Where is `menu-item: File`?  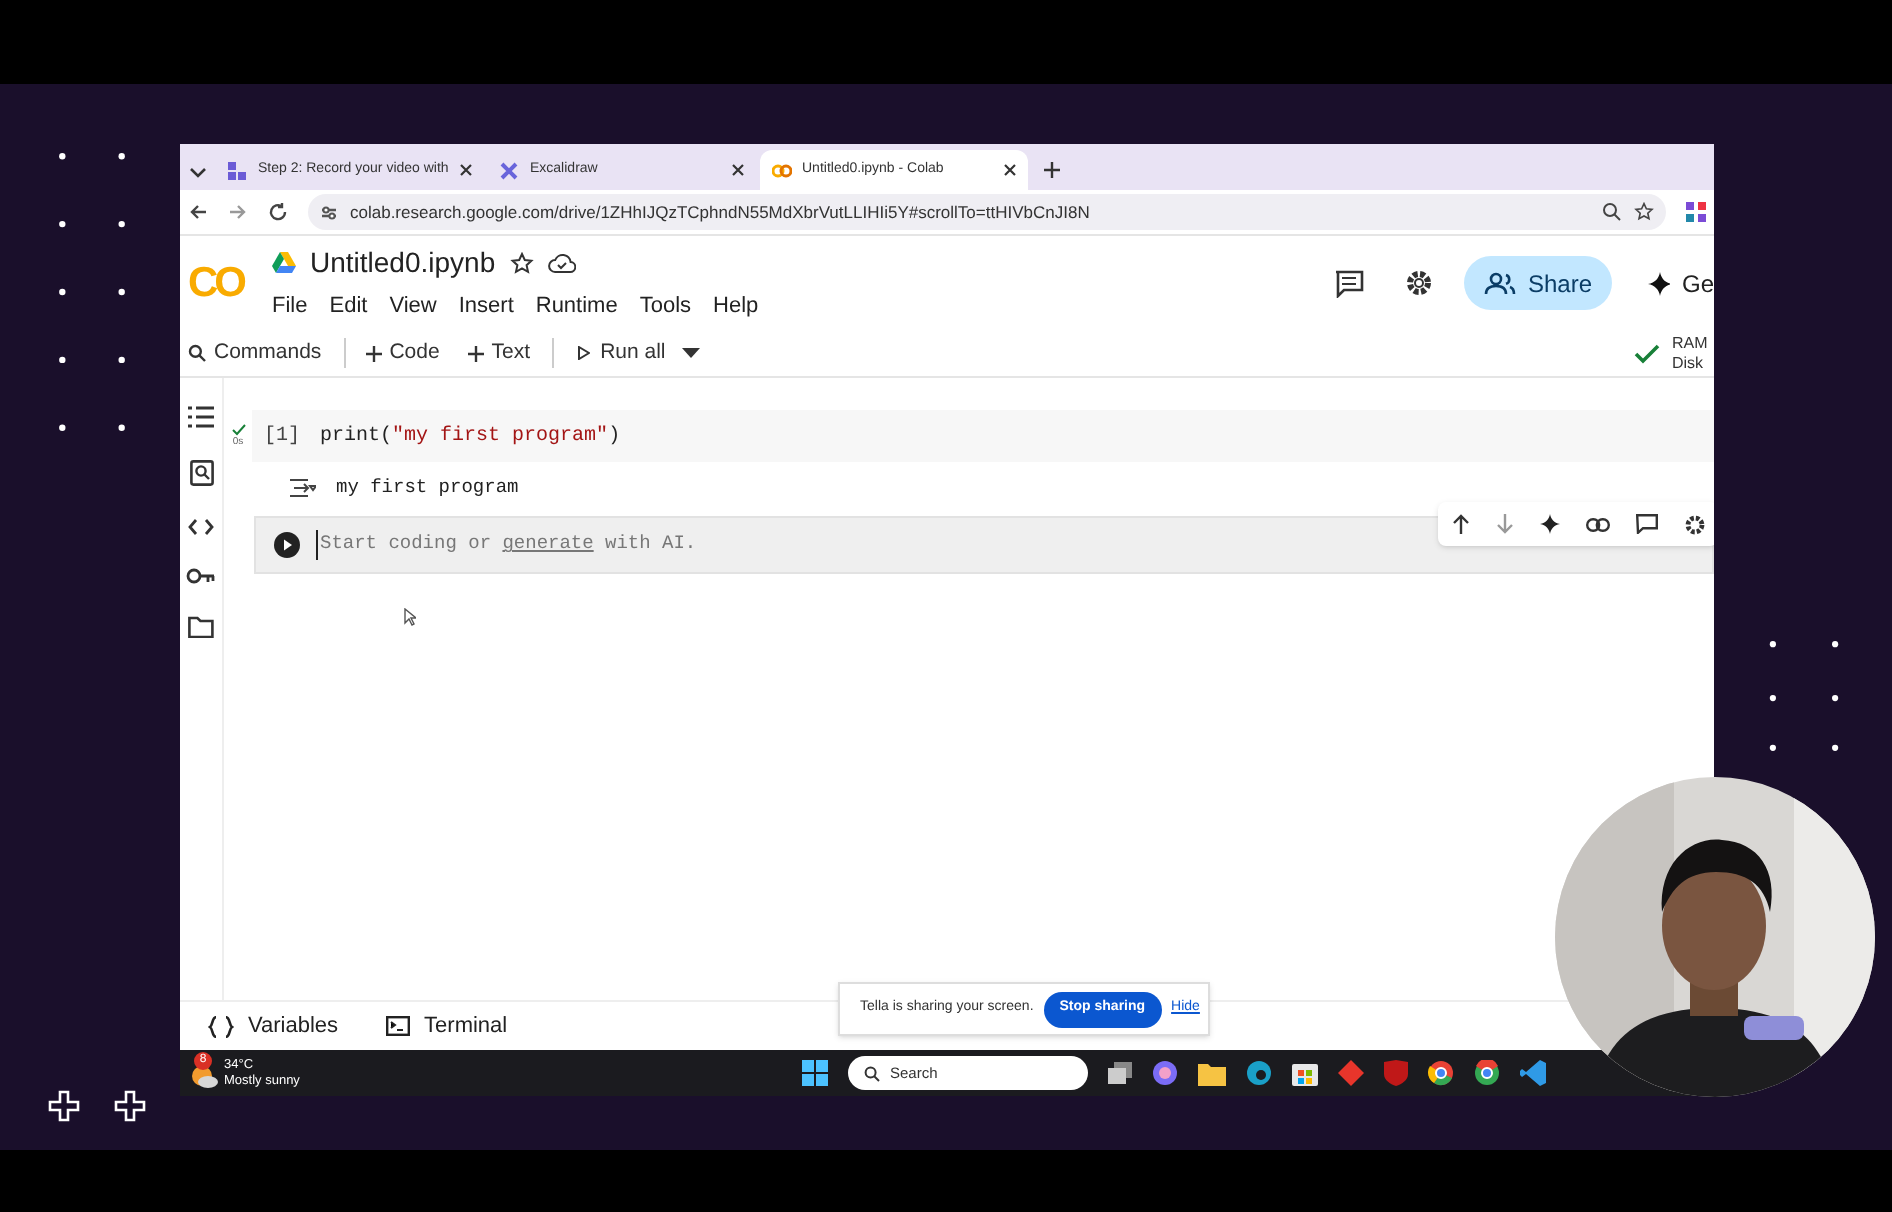 menu-item: File is located at coordinates (290, 307).